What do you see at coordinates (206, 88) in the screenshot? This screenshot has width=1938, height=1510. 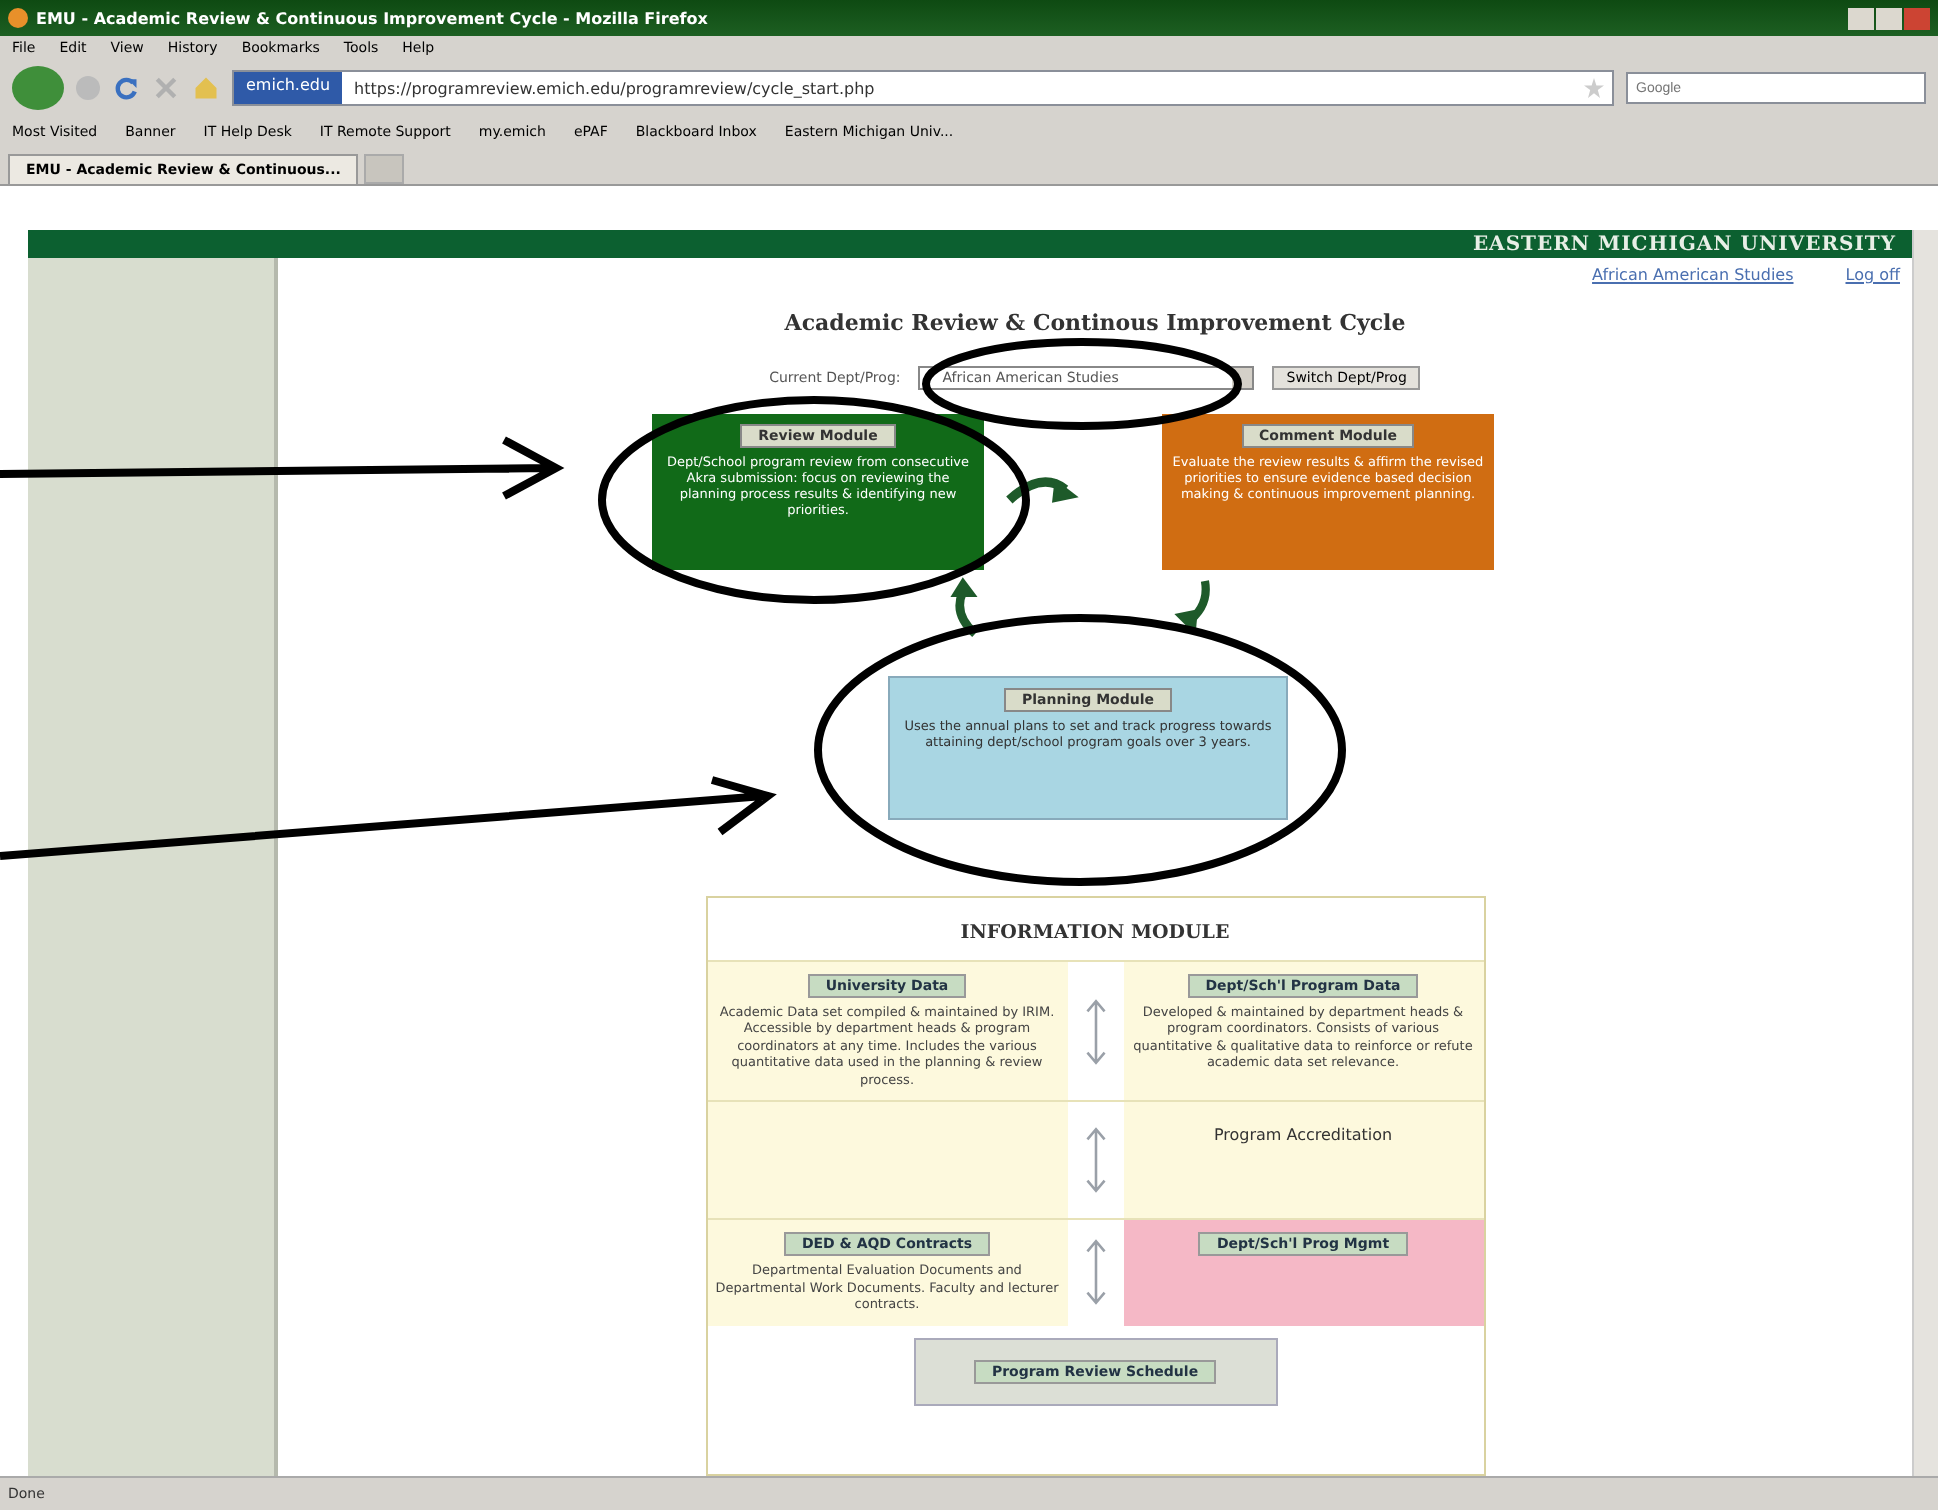 I see `home-icon` at bounding box center [206, 88].